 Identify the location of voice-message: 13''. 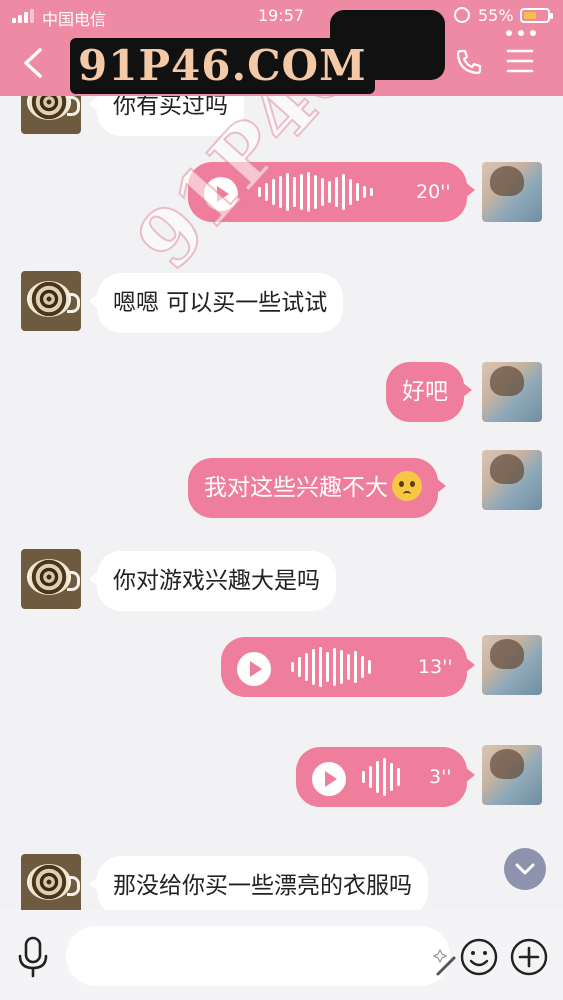
(348, 667).